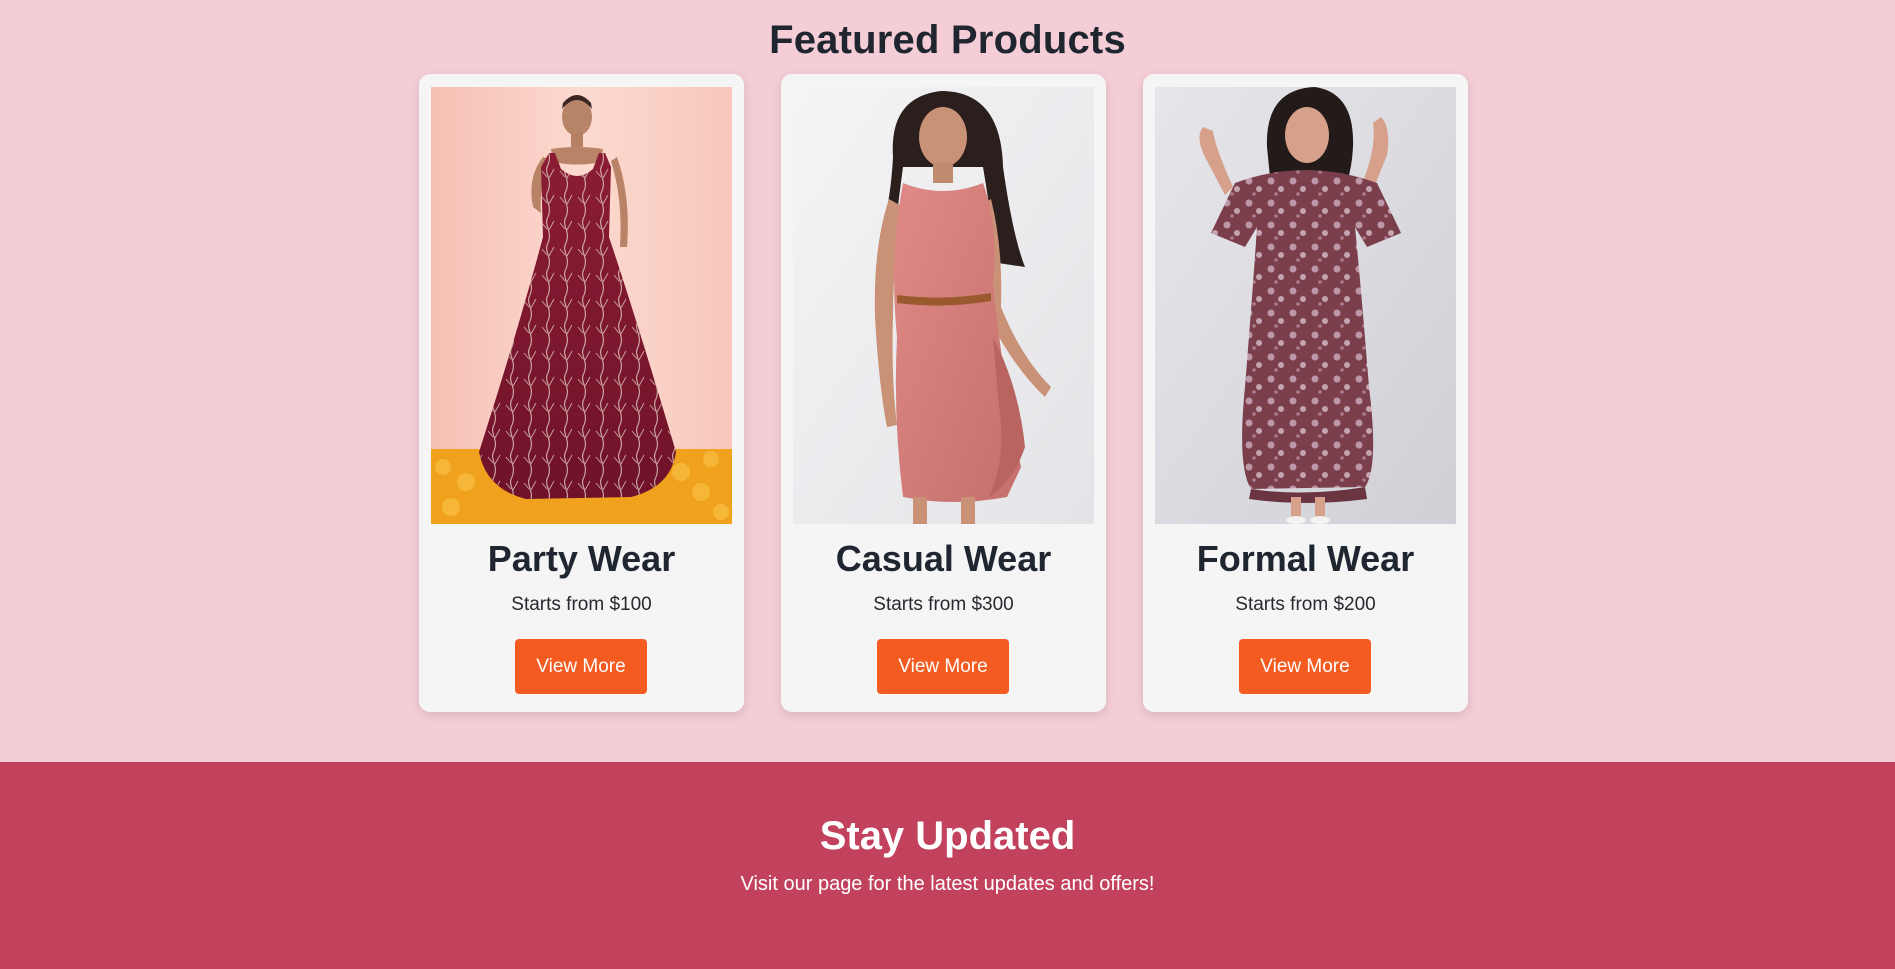 Image resolution: width=1895 pixels, height=969 pixels. What do you see at coordinates (581, 604) in the screenshot?
I see `product-price: Starts from $100` at bounding box center [581, 604].